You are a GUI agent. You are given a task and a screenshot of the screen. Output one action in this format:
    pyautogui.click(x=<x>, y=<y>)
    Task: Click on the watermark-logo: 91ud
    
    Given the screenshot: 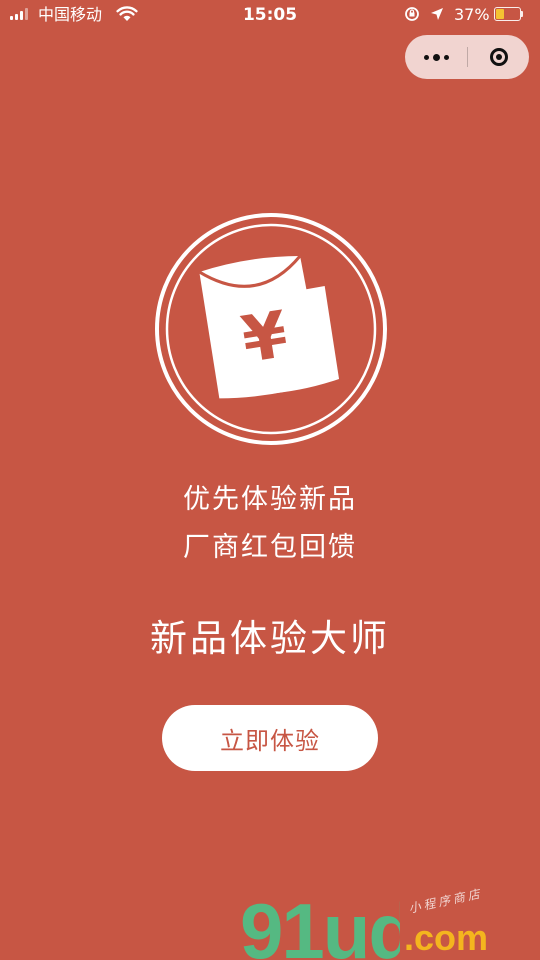 What is the action you would take?
    pyautogui.click(x=320, y=923)
    